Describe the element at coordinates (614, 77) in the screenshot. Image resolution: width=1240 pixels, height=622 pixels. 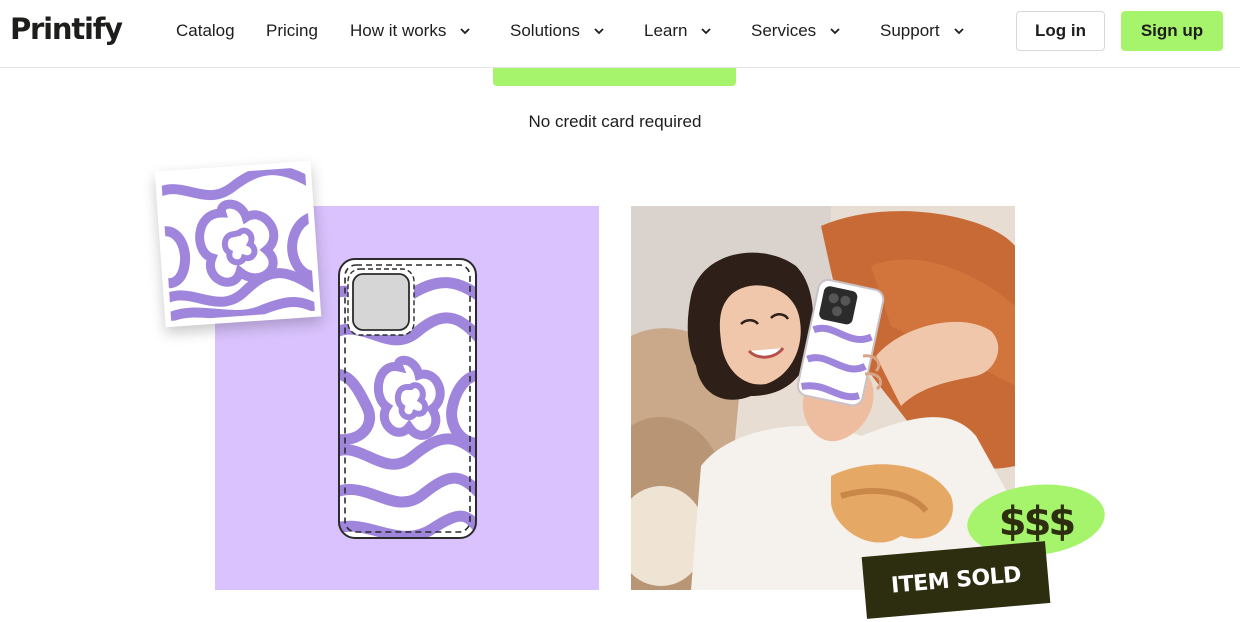
I see `get-started-button-partial` at that location.